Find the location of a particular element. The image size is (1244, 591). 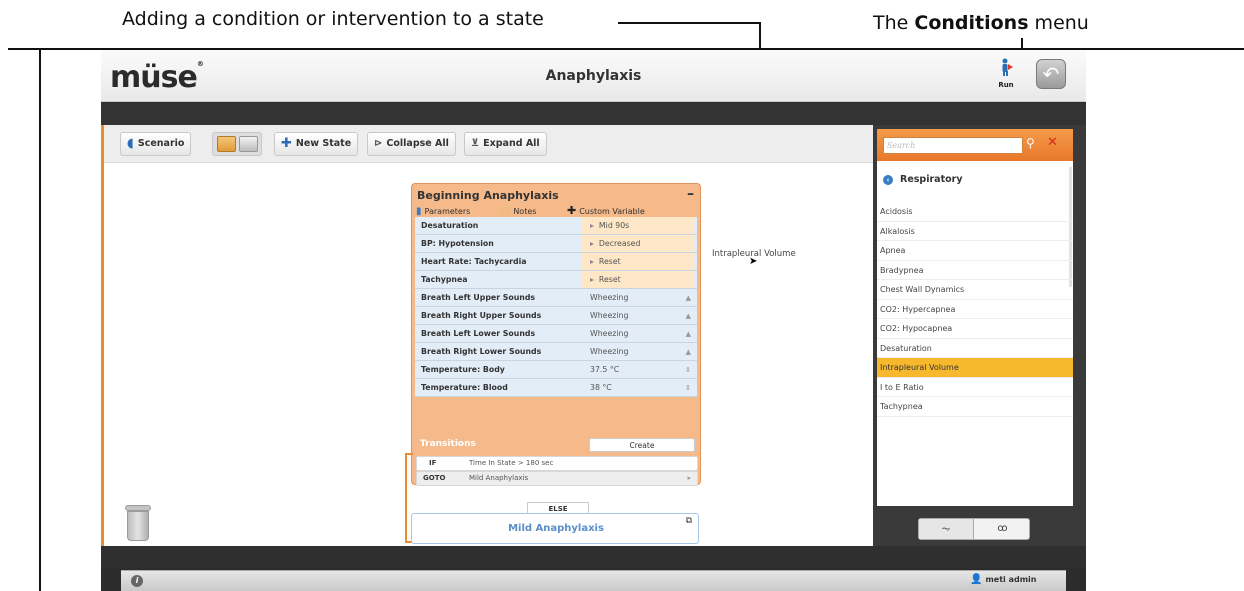

condition-item: CO2: Hypocapnea is located at coordinates (975, 329).